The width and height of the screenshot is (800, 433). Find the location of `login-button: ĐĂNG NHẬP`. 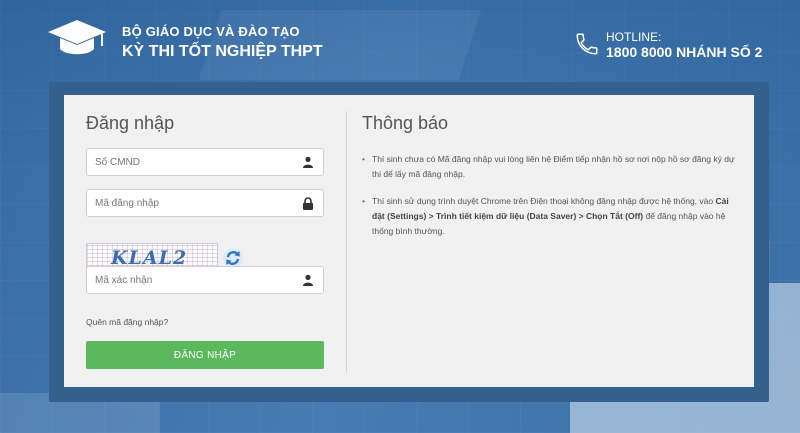

login-button: ĐĂNG NHẬP is located at coordinates (205, 355).